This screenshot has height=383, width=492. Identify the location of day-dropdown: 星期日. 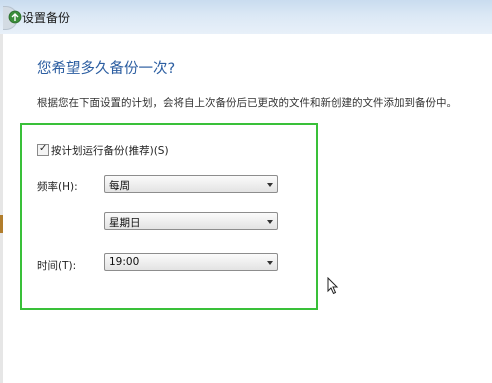
(191, 221).